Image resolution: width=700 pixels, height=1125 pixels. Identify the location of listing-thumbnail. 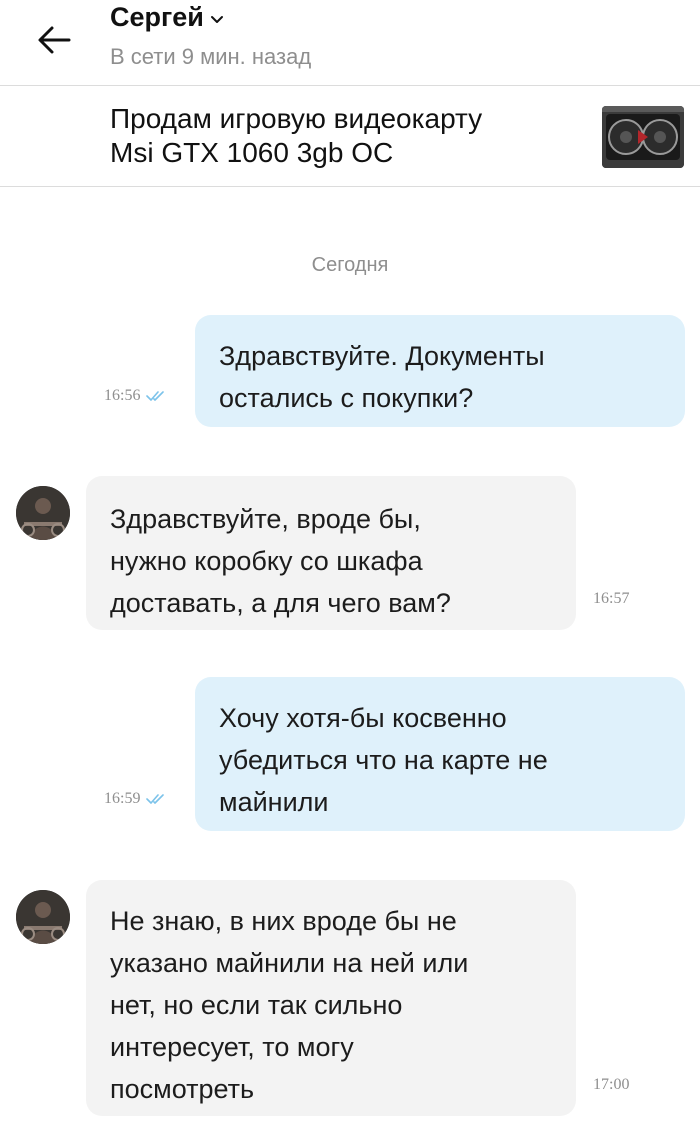
(643, 137).